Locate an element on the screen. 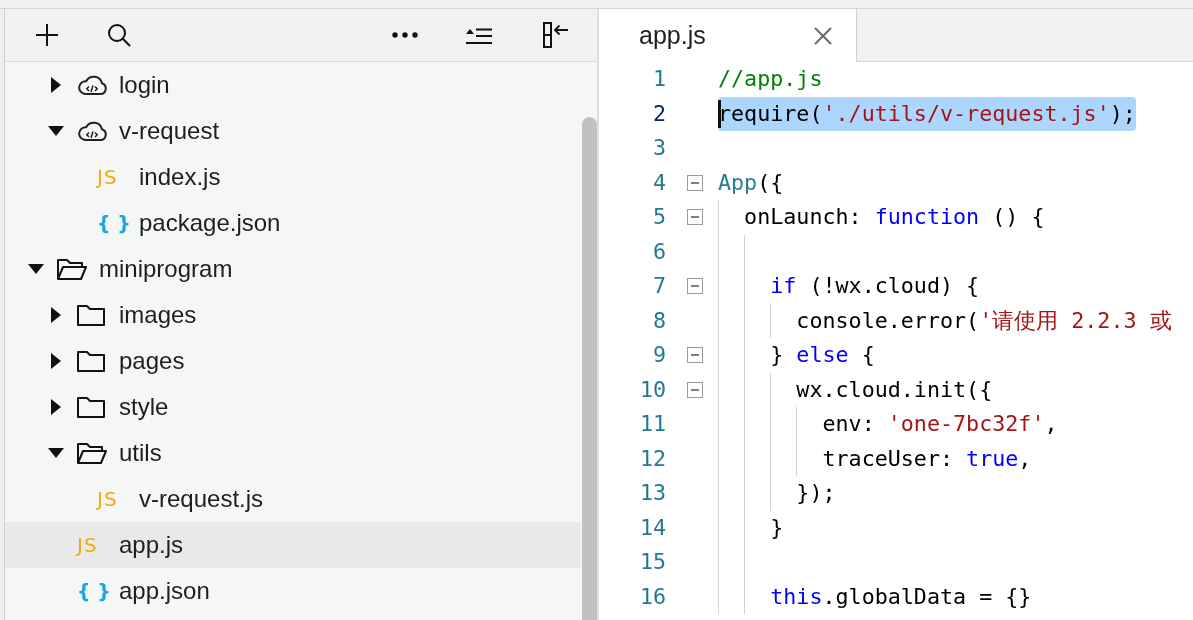 The width and height of the screenshot is (1193, 620). line-number: 2 is located at coordinates (658, 113).